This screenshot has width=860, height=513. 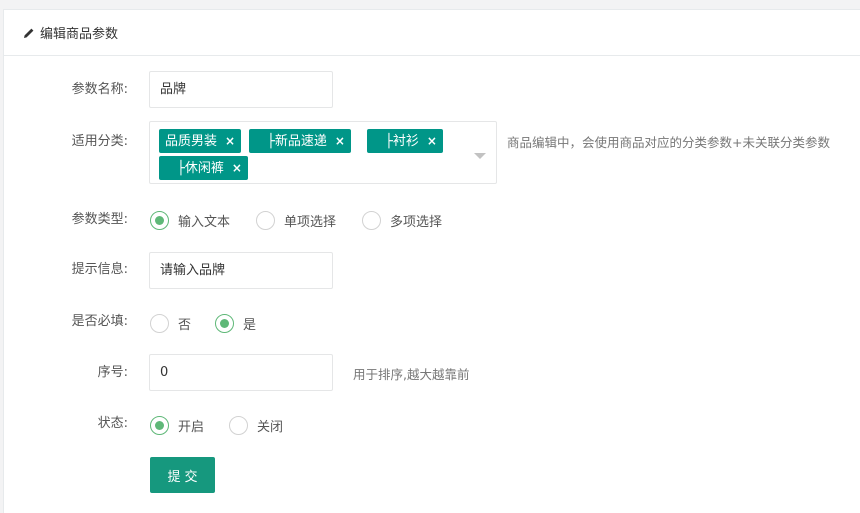 I want to click on radio-label: 开启, so click(x=191, y=427).